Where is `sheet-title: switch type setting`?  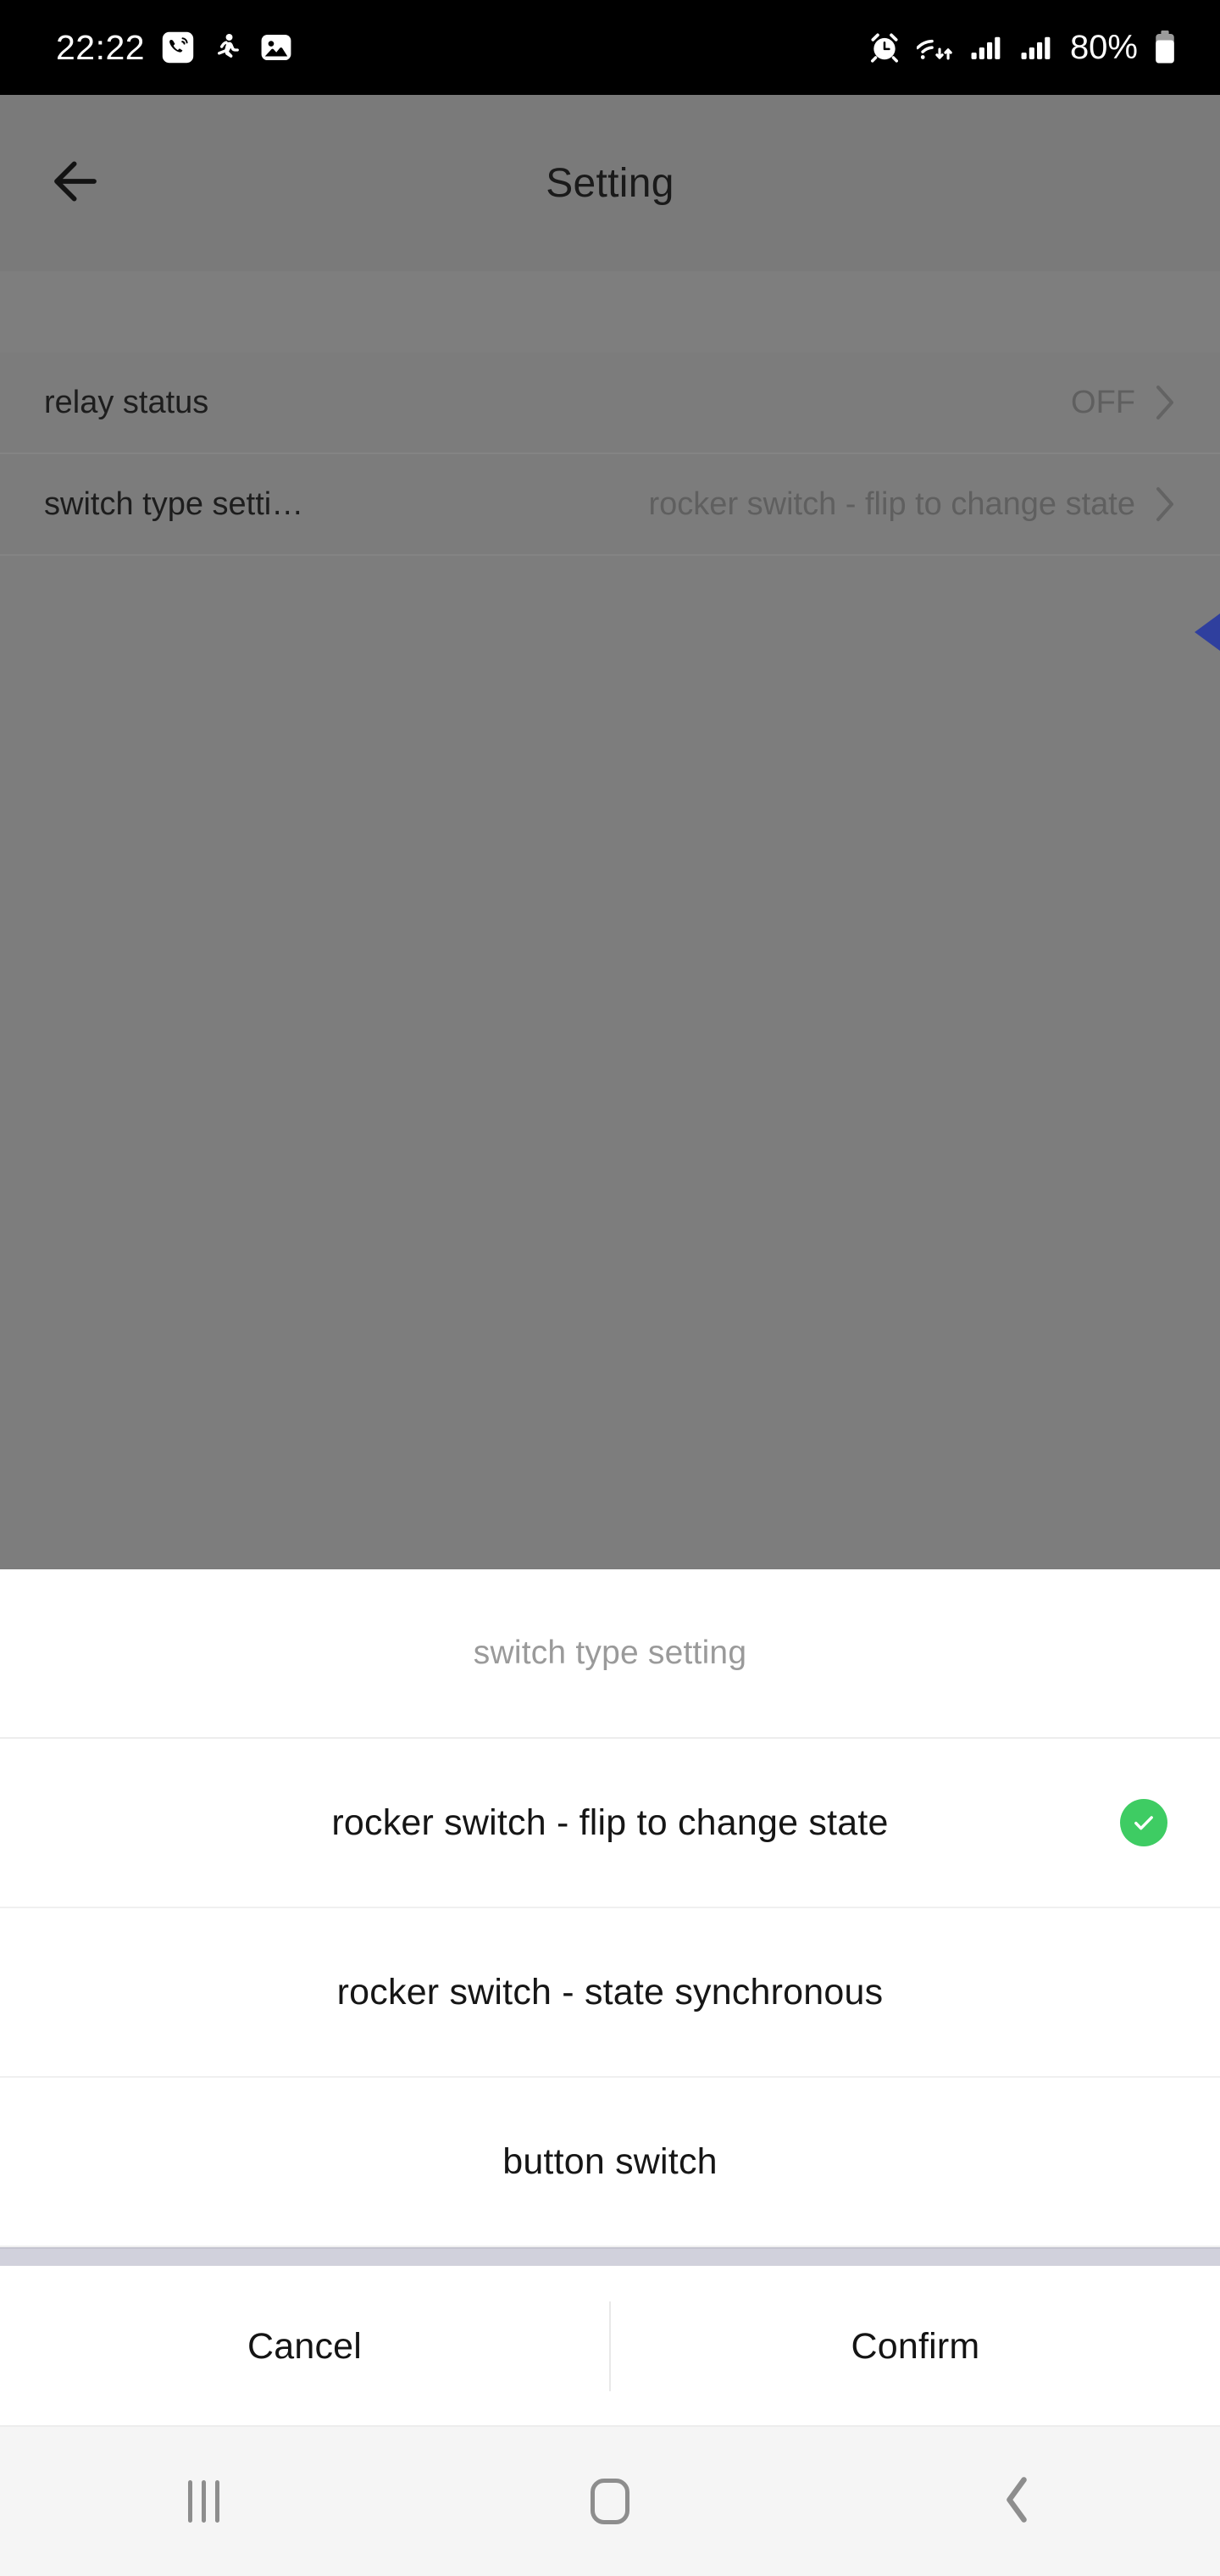 sheet-title: switch type setting is located at coordinates (610, 1654).